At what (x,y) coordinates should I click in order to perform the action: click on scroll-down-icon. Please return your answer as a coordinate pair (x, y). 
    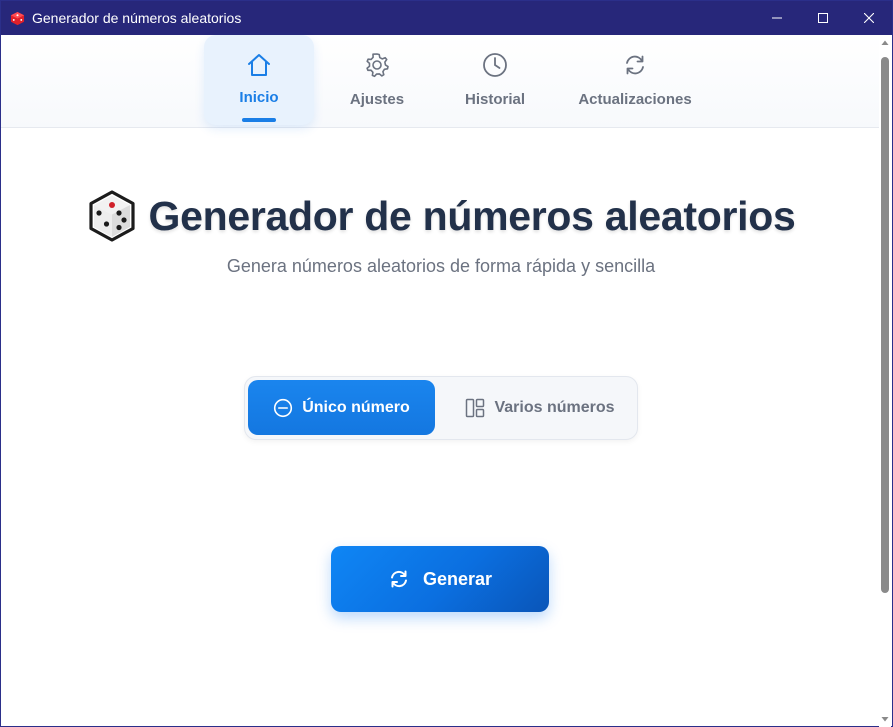
    Looking at the image, I should click on (885, 719).